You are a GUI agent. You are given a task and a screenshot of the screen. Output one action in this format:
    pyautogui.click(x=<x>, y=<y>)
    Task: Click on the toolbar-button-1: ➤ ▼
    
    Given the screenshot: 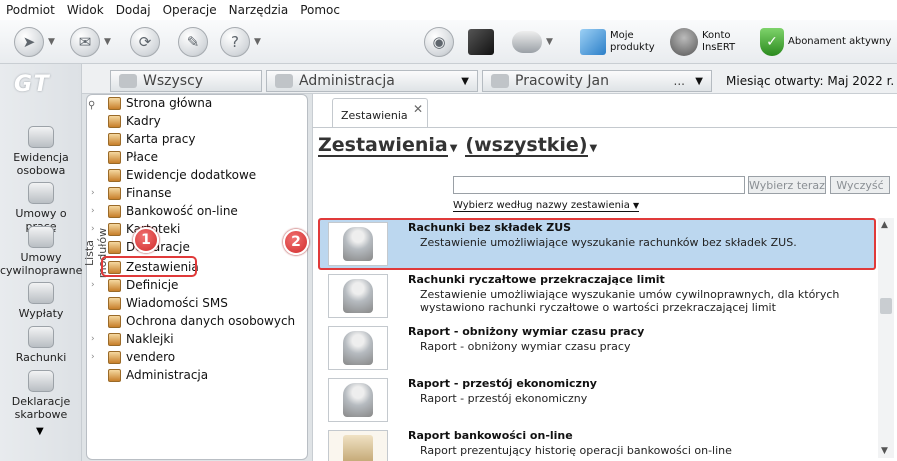 What is the action you would take?
    pyautogui.click(x=34, y=42)
    